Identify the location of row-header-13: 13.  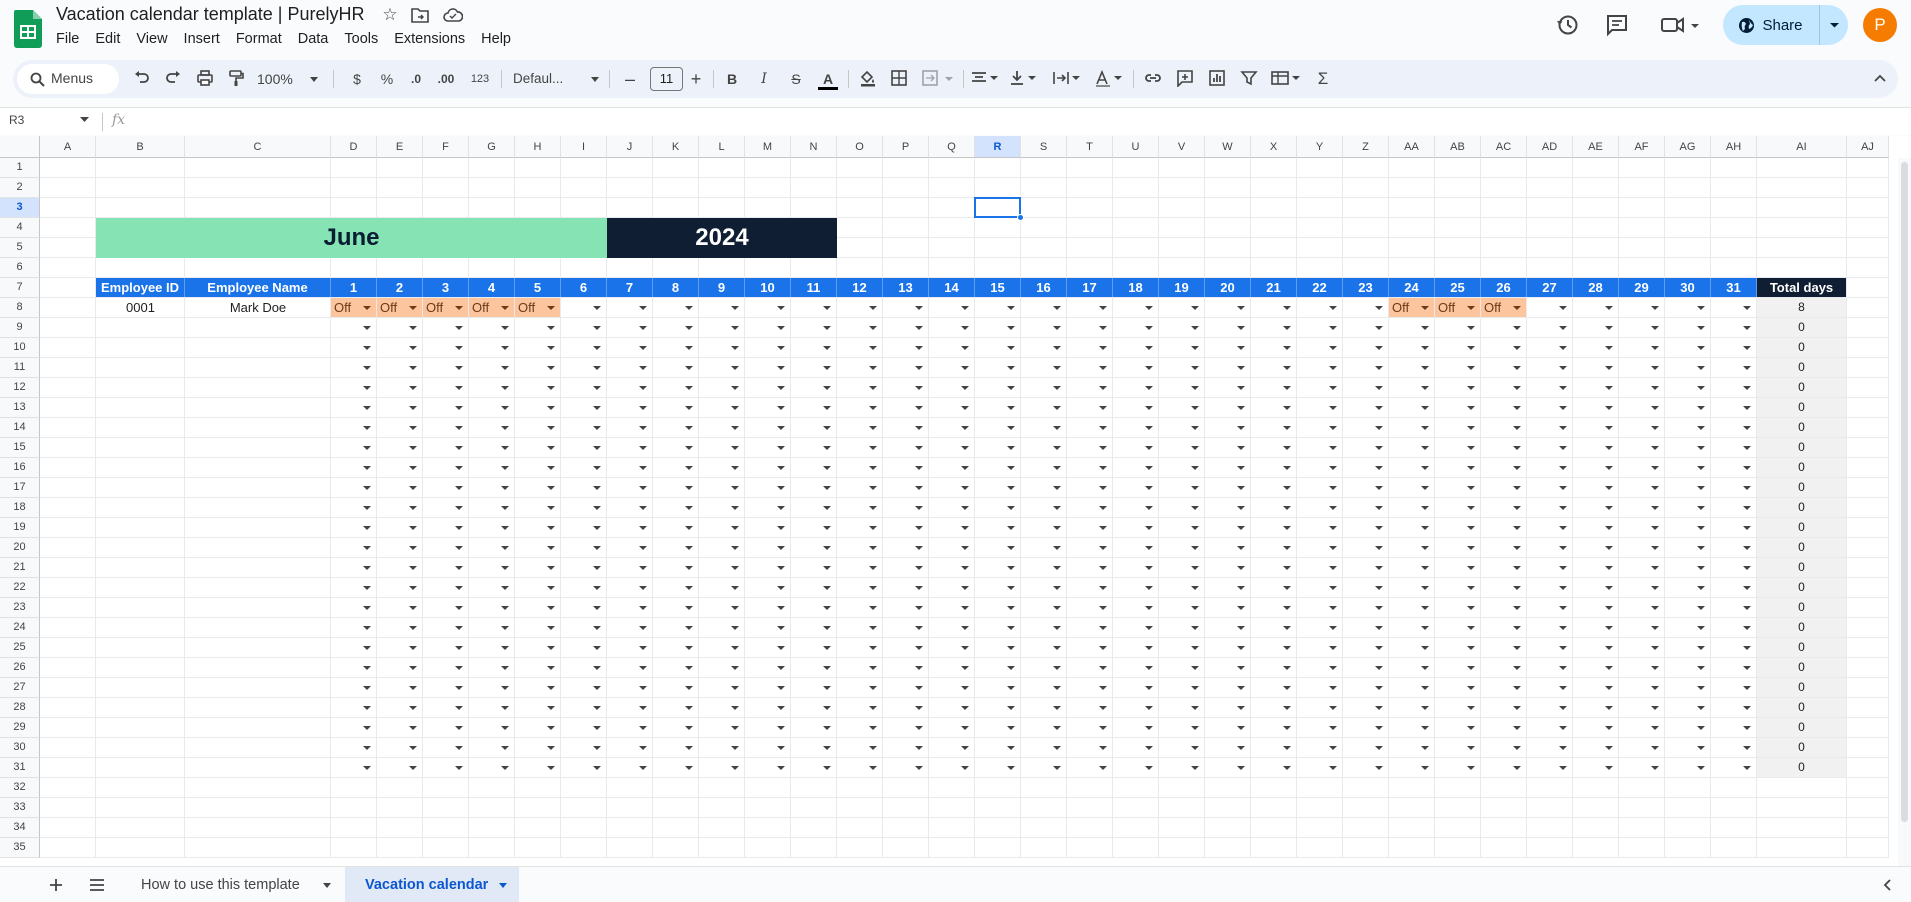
(20, 408).